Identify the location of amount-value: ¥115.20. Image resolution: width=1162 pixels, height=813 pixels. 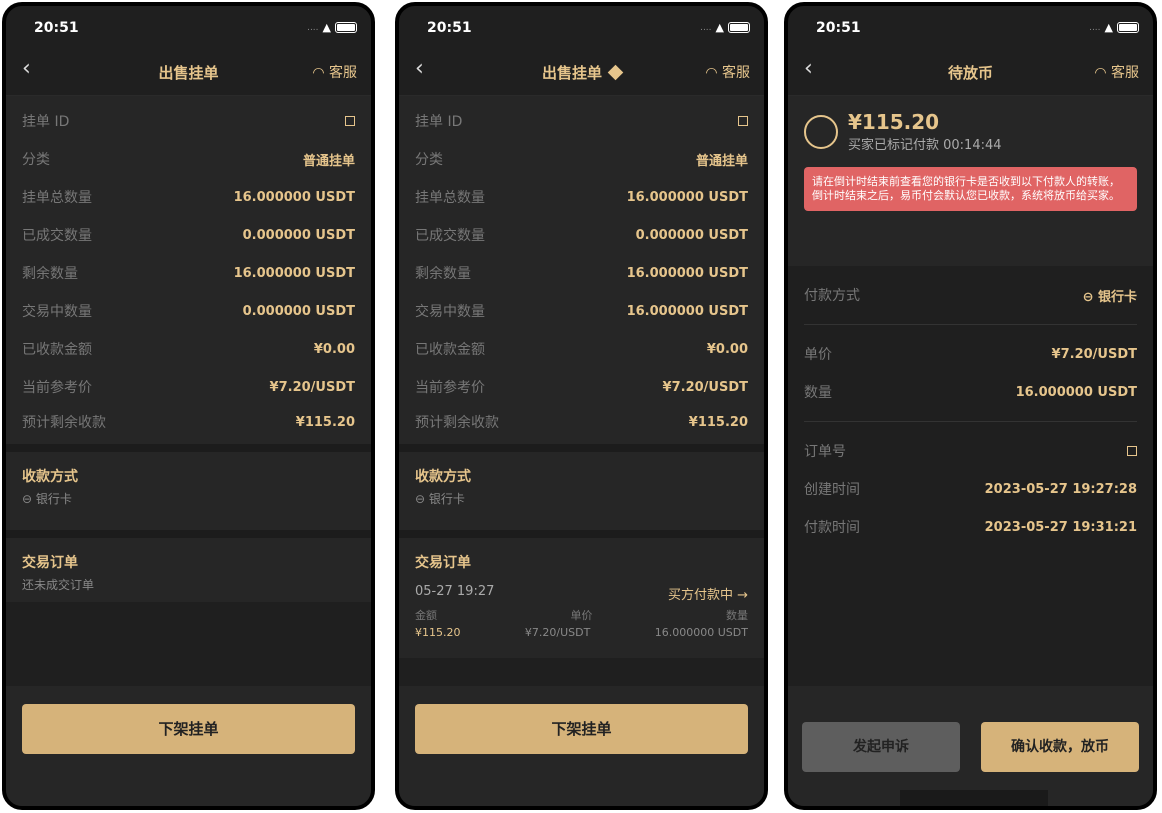
(438, 632).